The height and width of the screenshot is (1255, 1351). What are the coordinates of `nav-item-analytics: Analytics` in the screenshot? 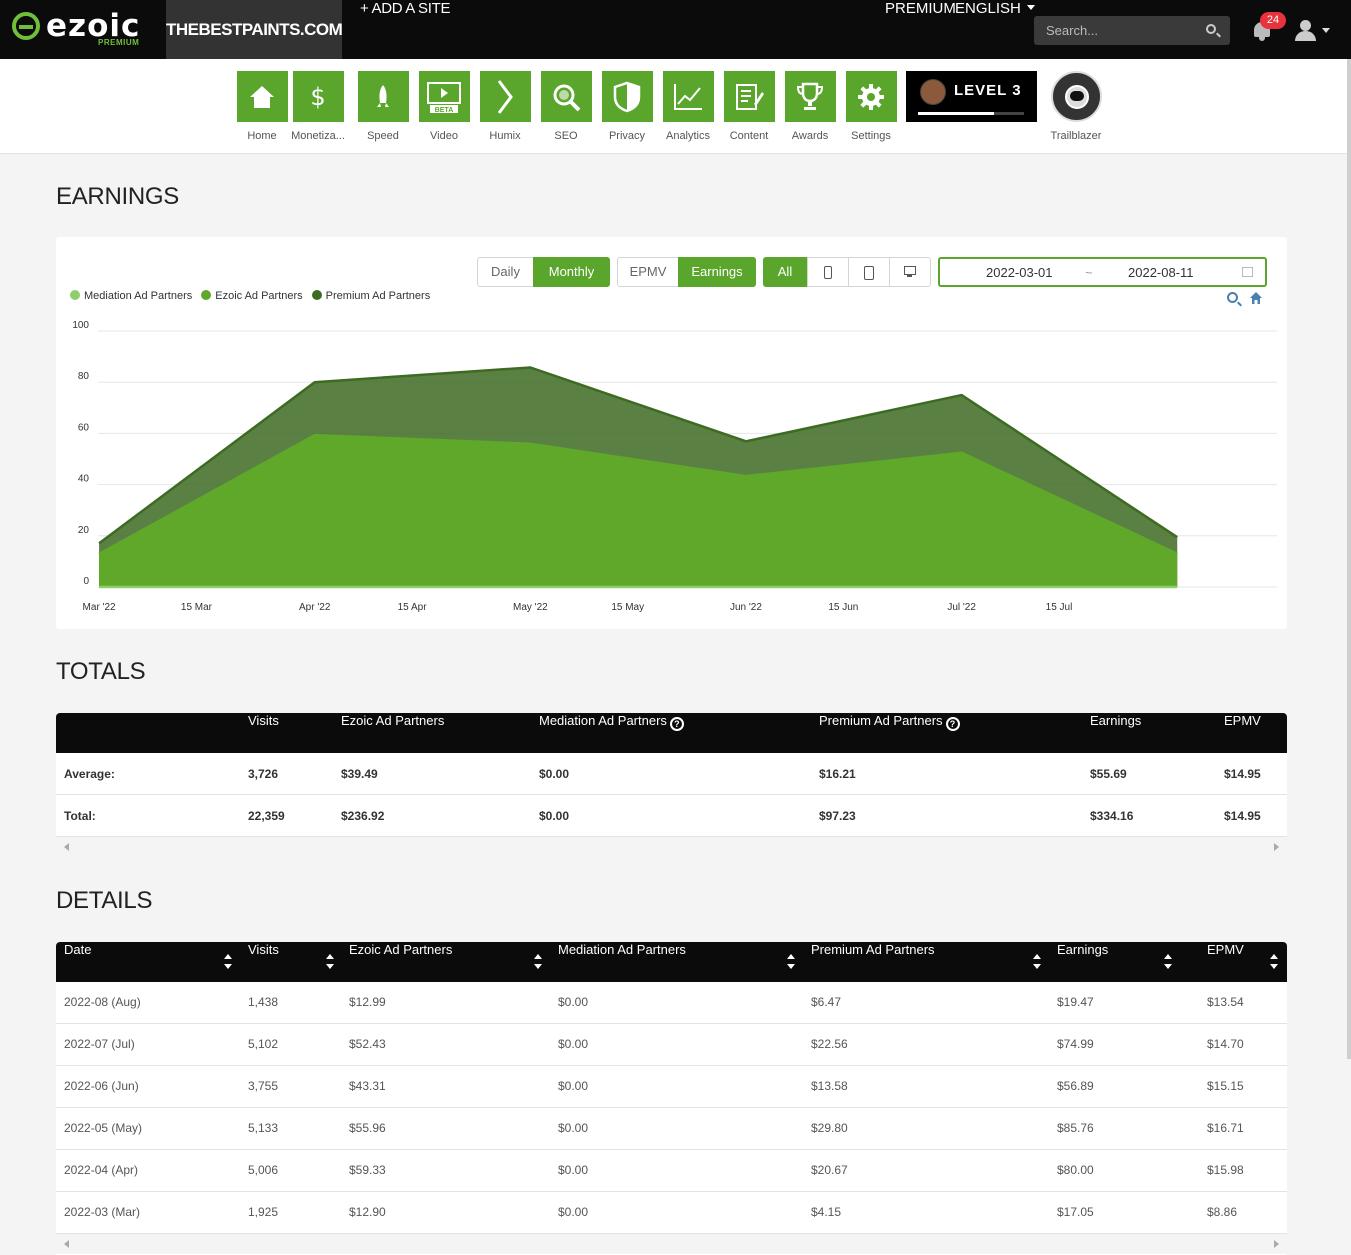 It's located at (688, 106).